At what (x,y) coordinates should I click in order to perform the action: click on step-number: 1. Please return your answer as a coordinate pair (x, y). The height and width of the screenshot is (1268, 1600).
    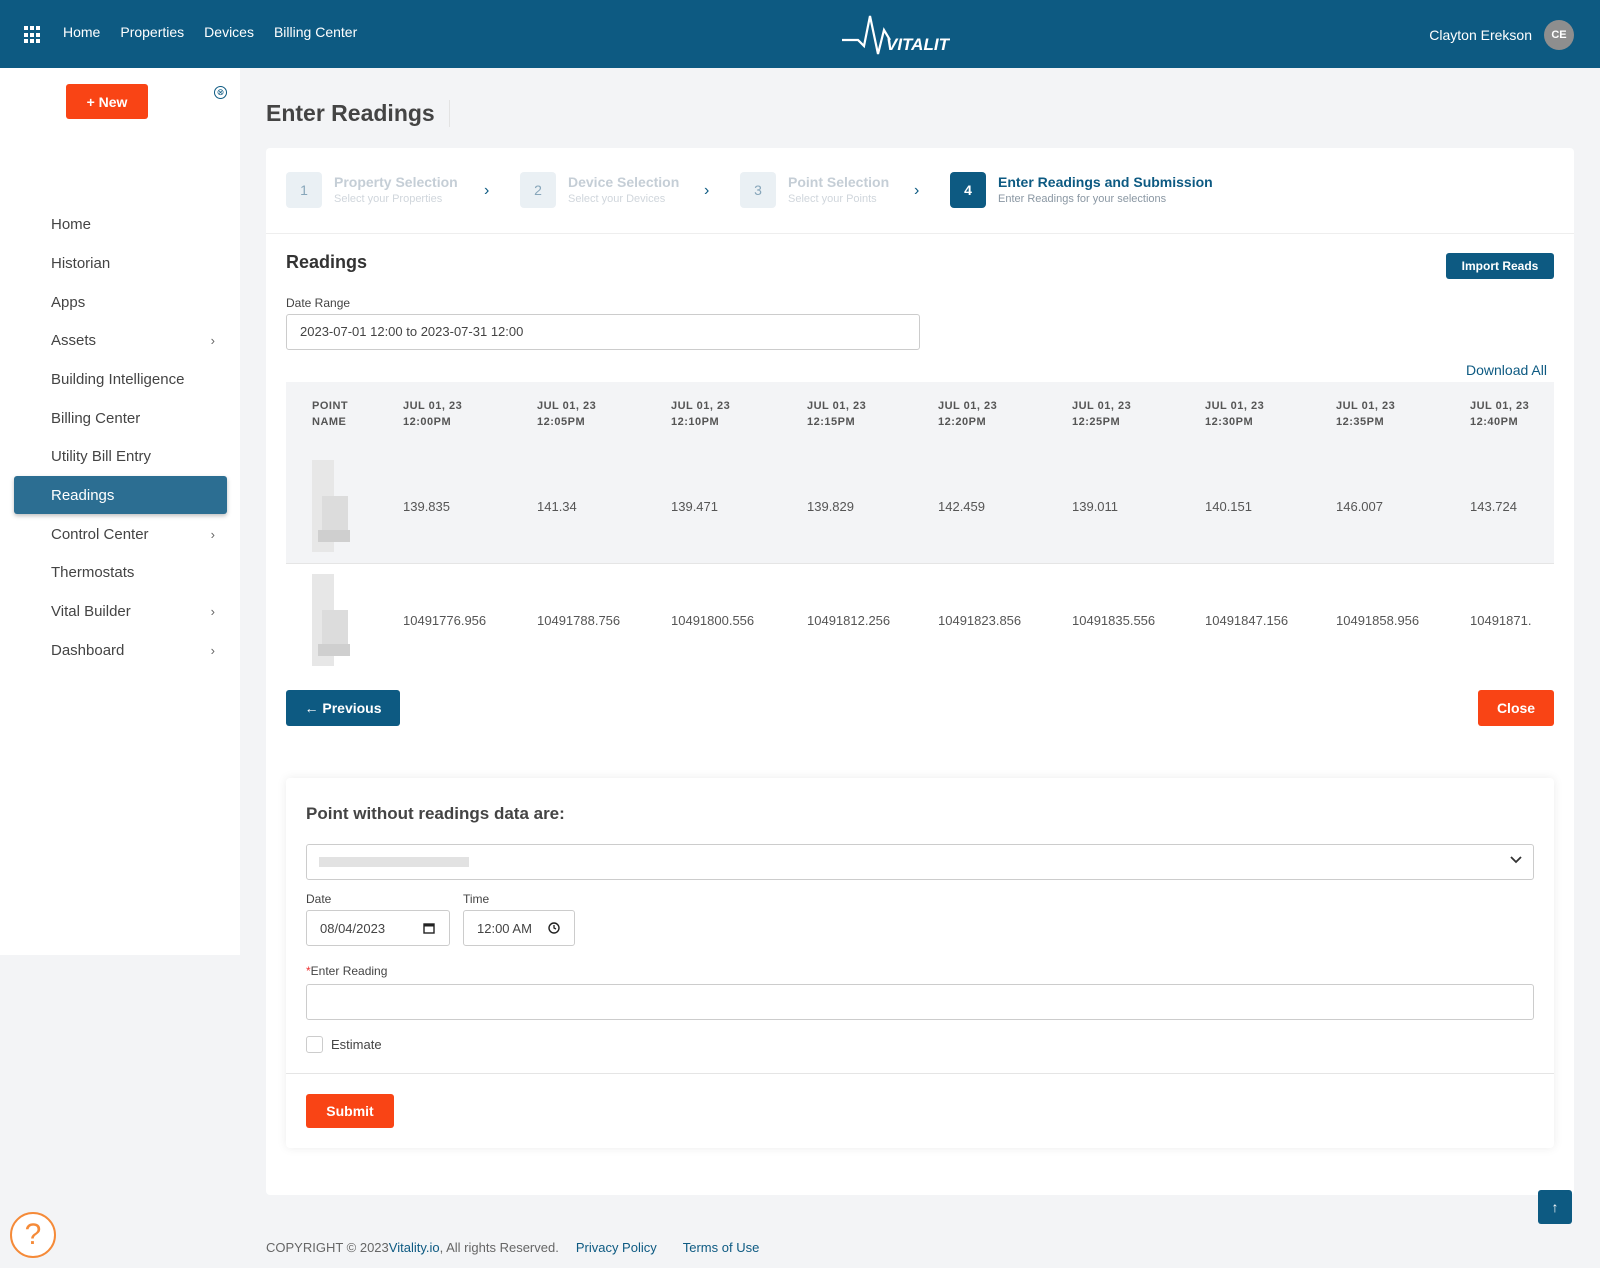
    Looking at the image, I should click on (304, 190).